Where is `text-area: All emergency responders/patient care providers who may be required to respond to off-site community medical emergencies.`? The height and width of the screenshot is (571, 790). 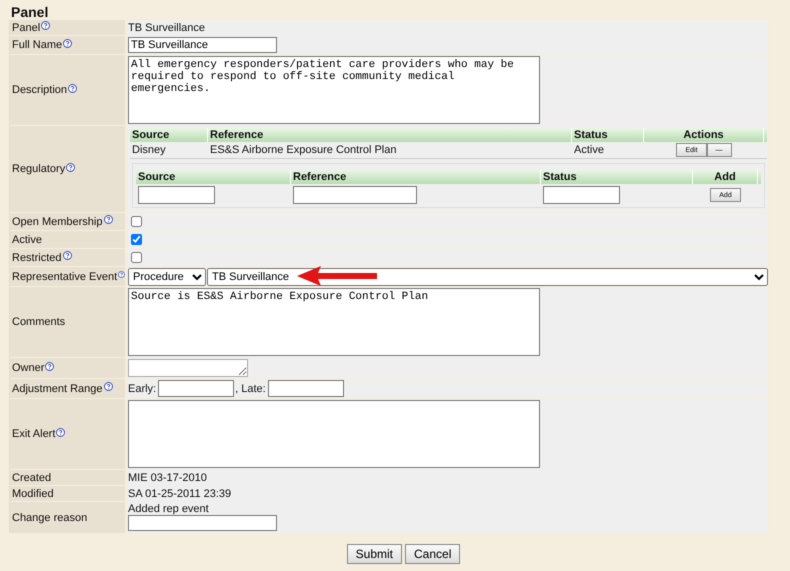
text-area: All emergency responders/patient care providers who may be required to respond to off-site community medical emergencies. is located at coordinates (334, 90).